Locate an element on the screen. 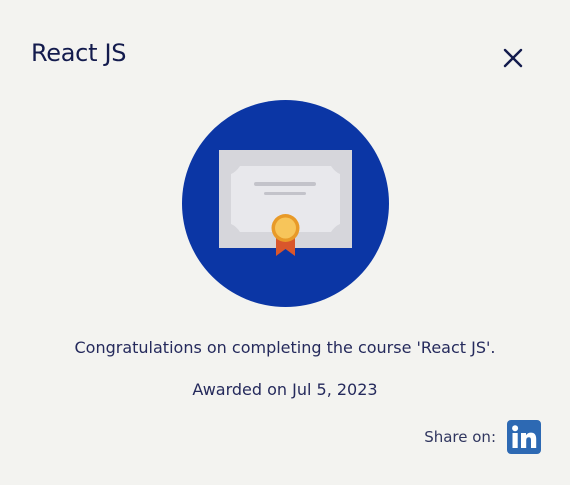  close-icon is located at coordinates (513, 58).